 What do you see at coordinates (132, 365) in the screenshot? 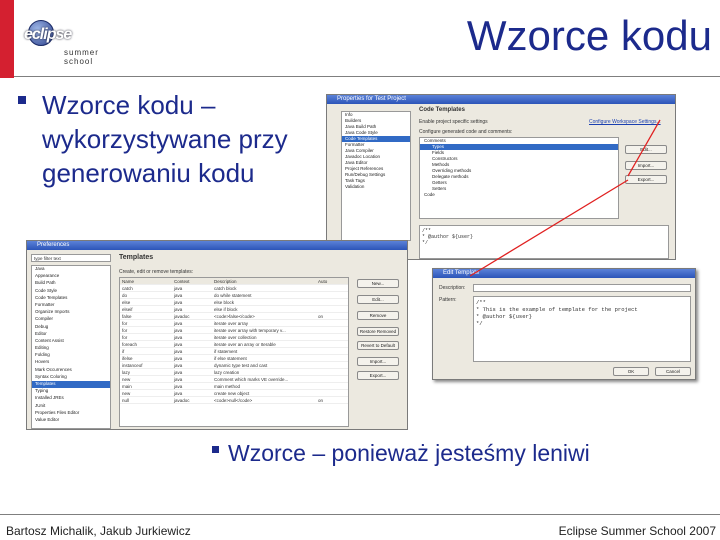
I see `table-cell: instanceof` at bounding box center [132, 365].